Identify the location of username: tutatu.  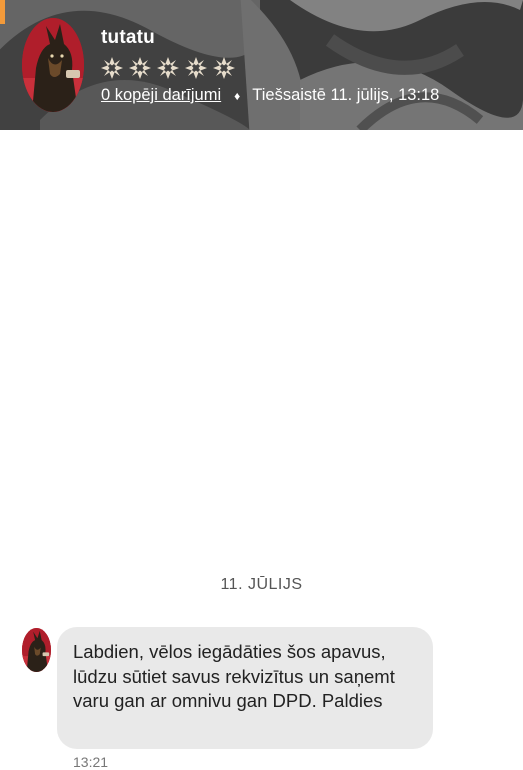
(128, 37).